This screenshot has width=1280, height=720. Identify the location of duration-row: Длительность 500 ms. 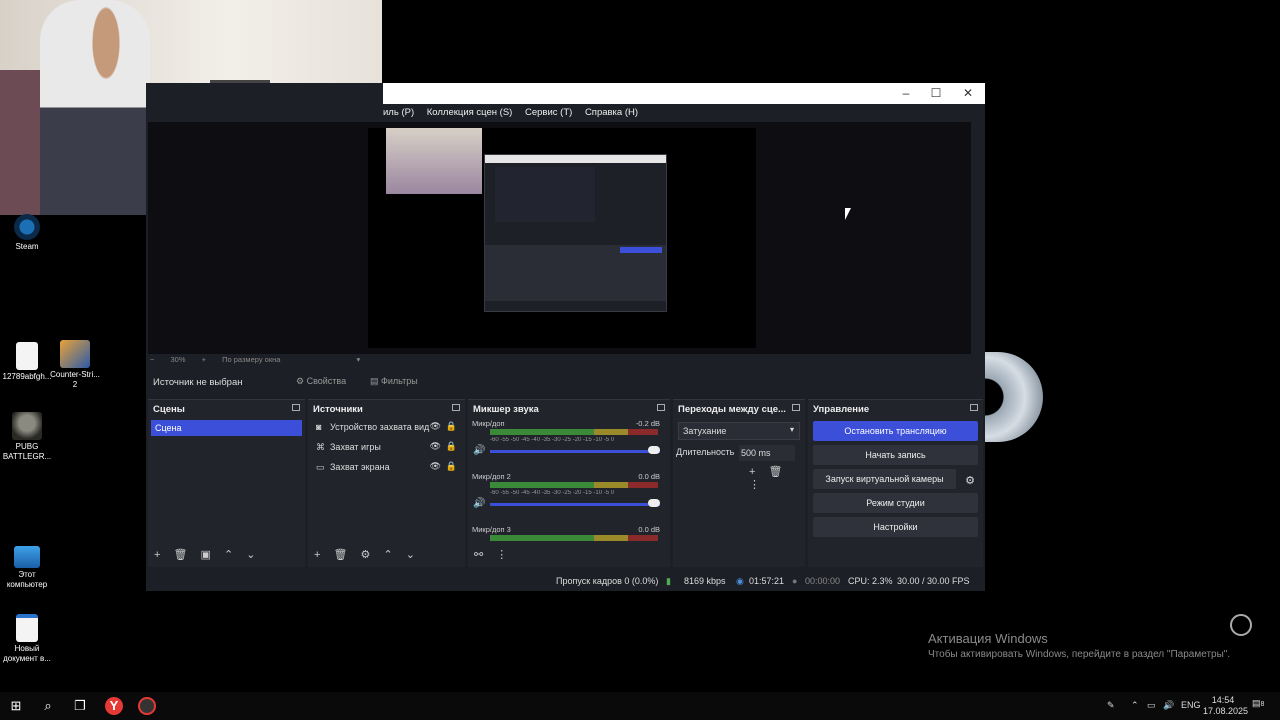
(739, 455).